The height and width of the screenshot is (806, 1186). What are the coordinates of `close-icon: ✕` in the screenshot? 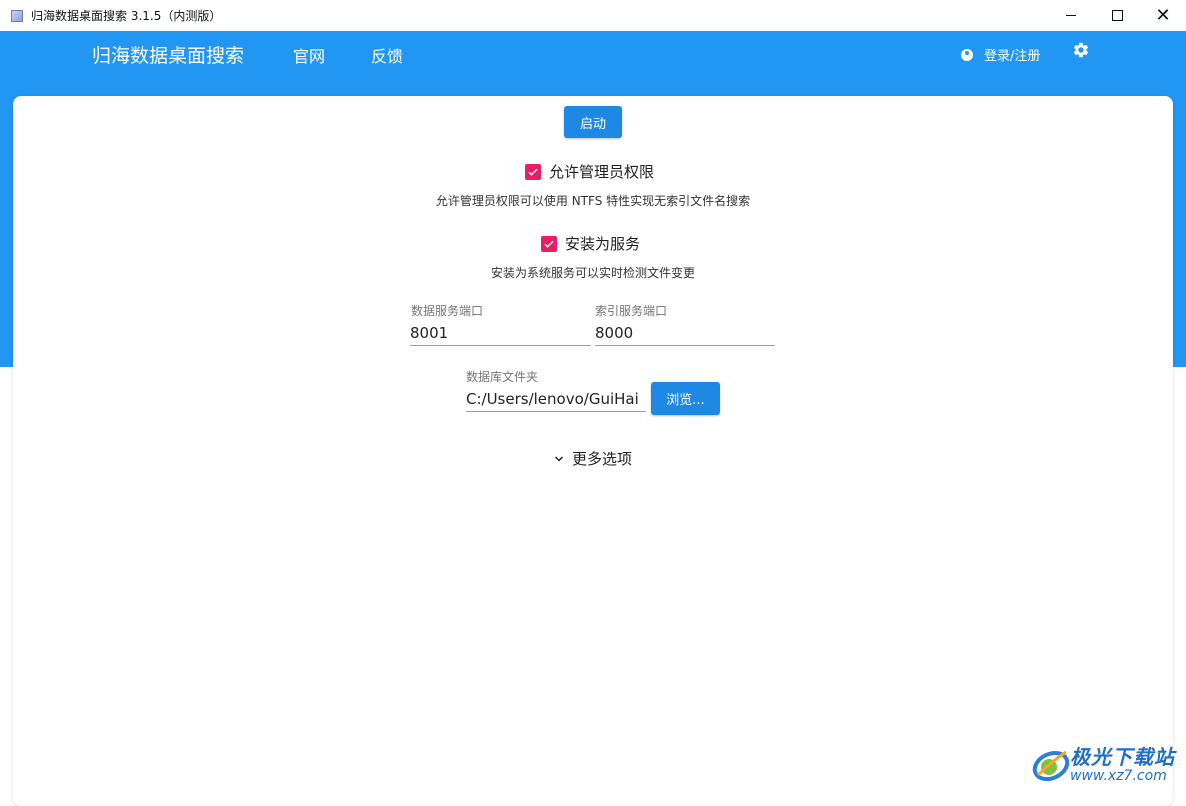 It's located at (1163, 15).